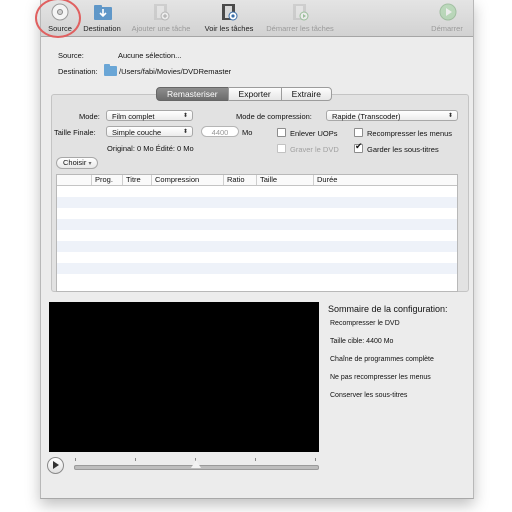 Image resolution: width=512 pixels, height=512 pixels. What do you see at coordinates (229, 12) in the screenshot?
I see `film-view-icon` at bounding box center [229, 12].